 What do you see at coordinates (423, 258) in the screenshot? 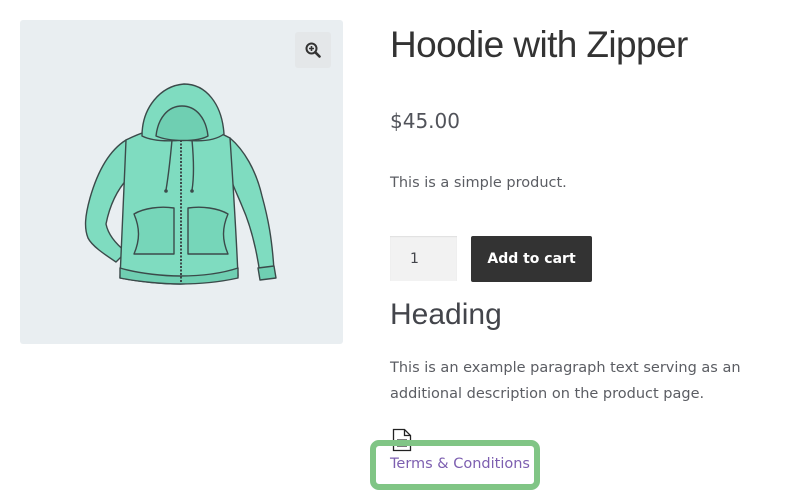
I see `quantity-input` at bounding box center [423, 258].